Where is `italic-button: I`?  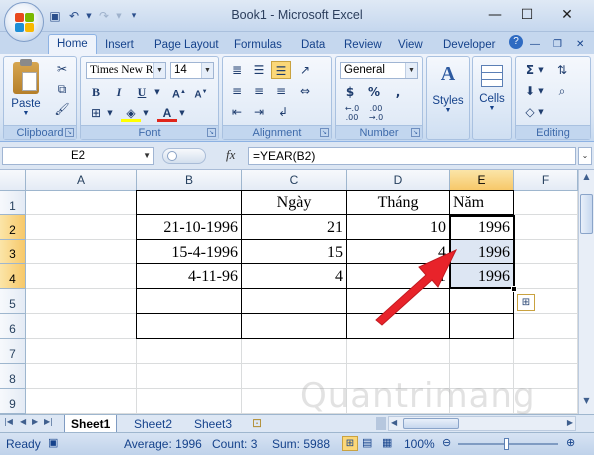 italic-button: I is located at coordinates (119, 92).